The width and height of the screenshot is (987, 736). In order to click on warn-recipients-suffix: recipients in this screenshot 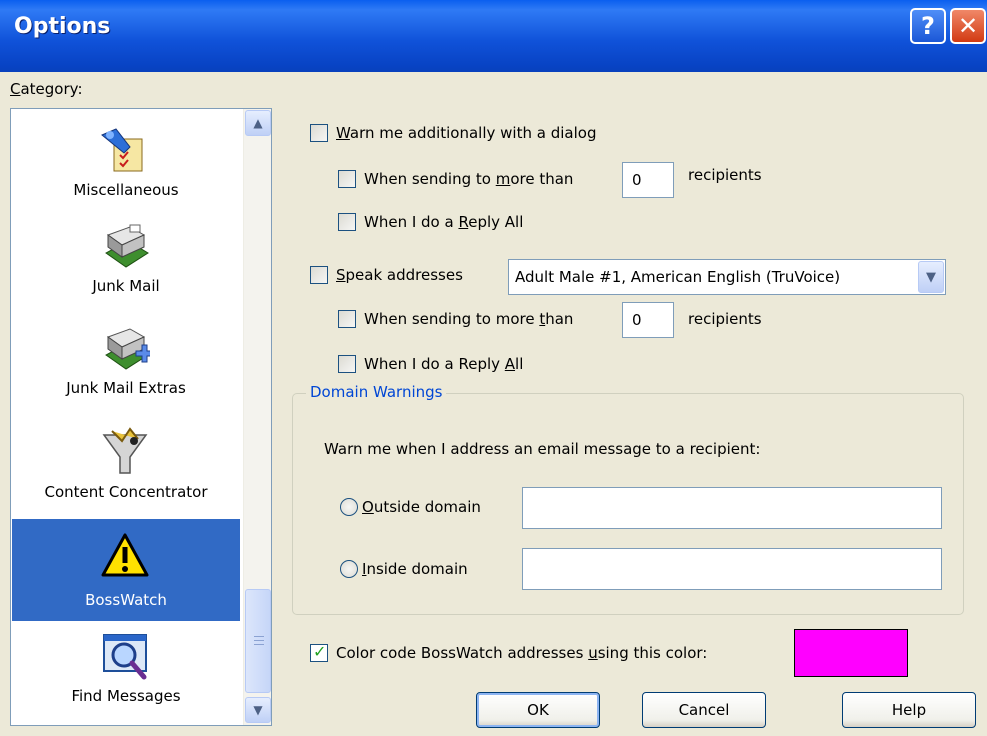, I will do `click(725, 175)`.